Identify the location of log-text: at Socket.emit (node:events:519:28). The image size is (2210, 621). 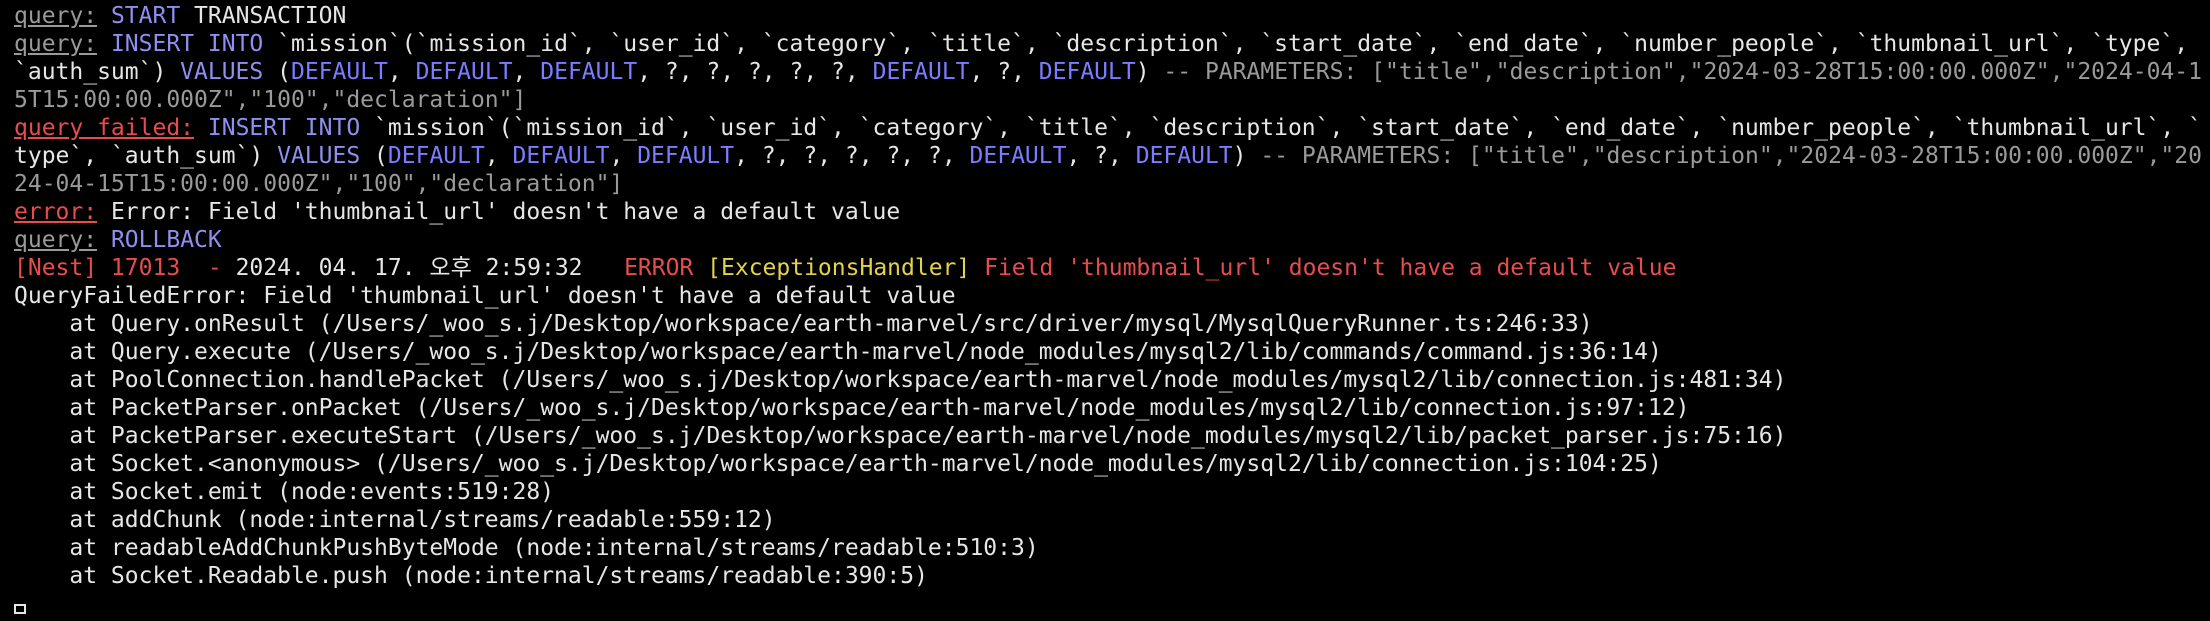
(284, 492).